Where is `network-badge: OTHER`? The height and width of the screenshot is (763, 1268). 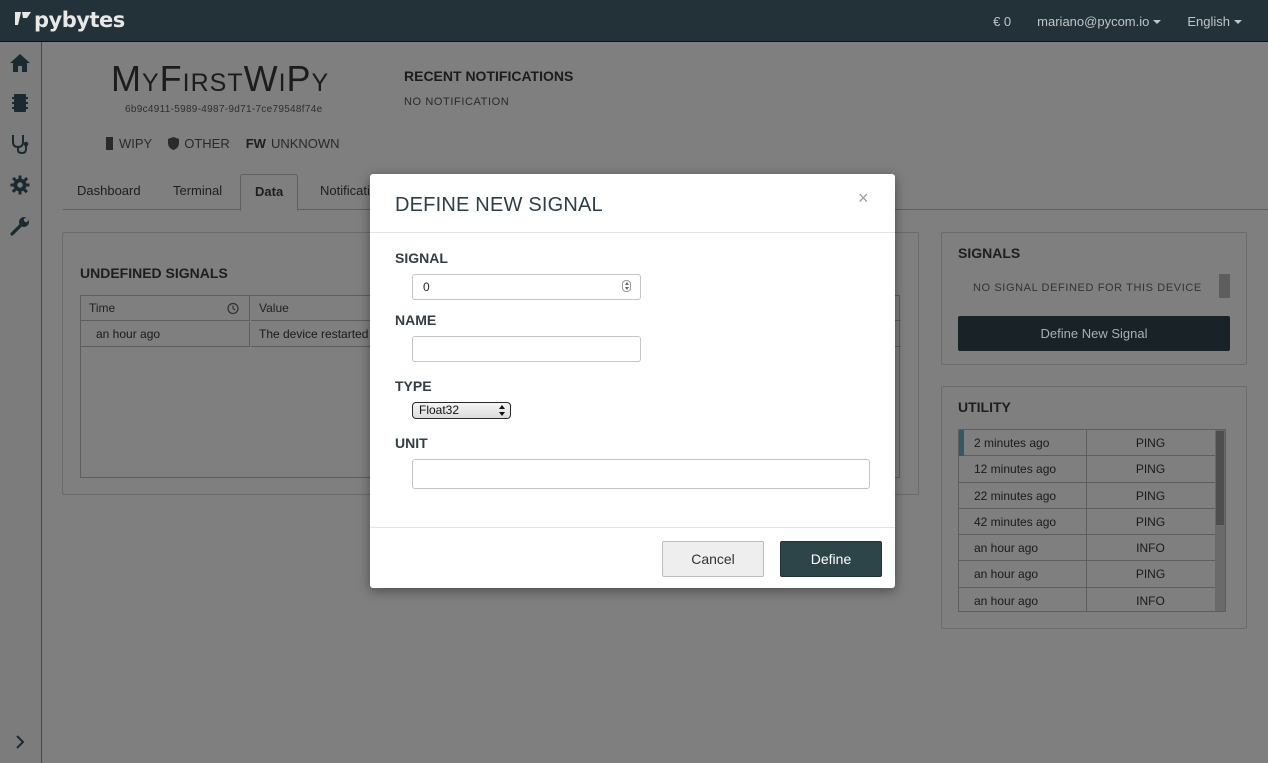 network-badge: OTHER is located at coordinates (199, 143).